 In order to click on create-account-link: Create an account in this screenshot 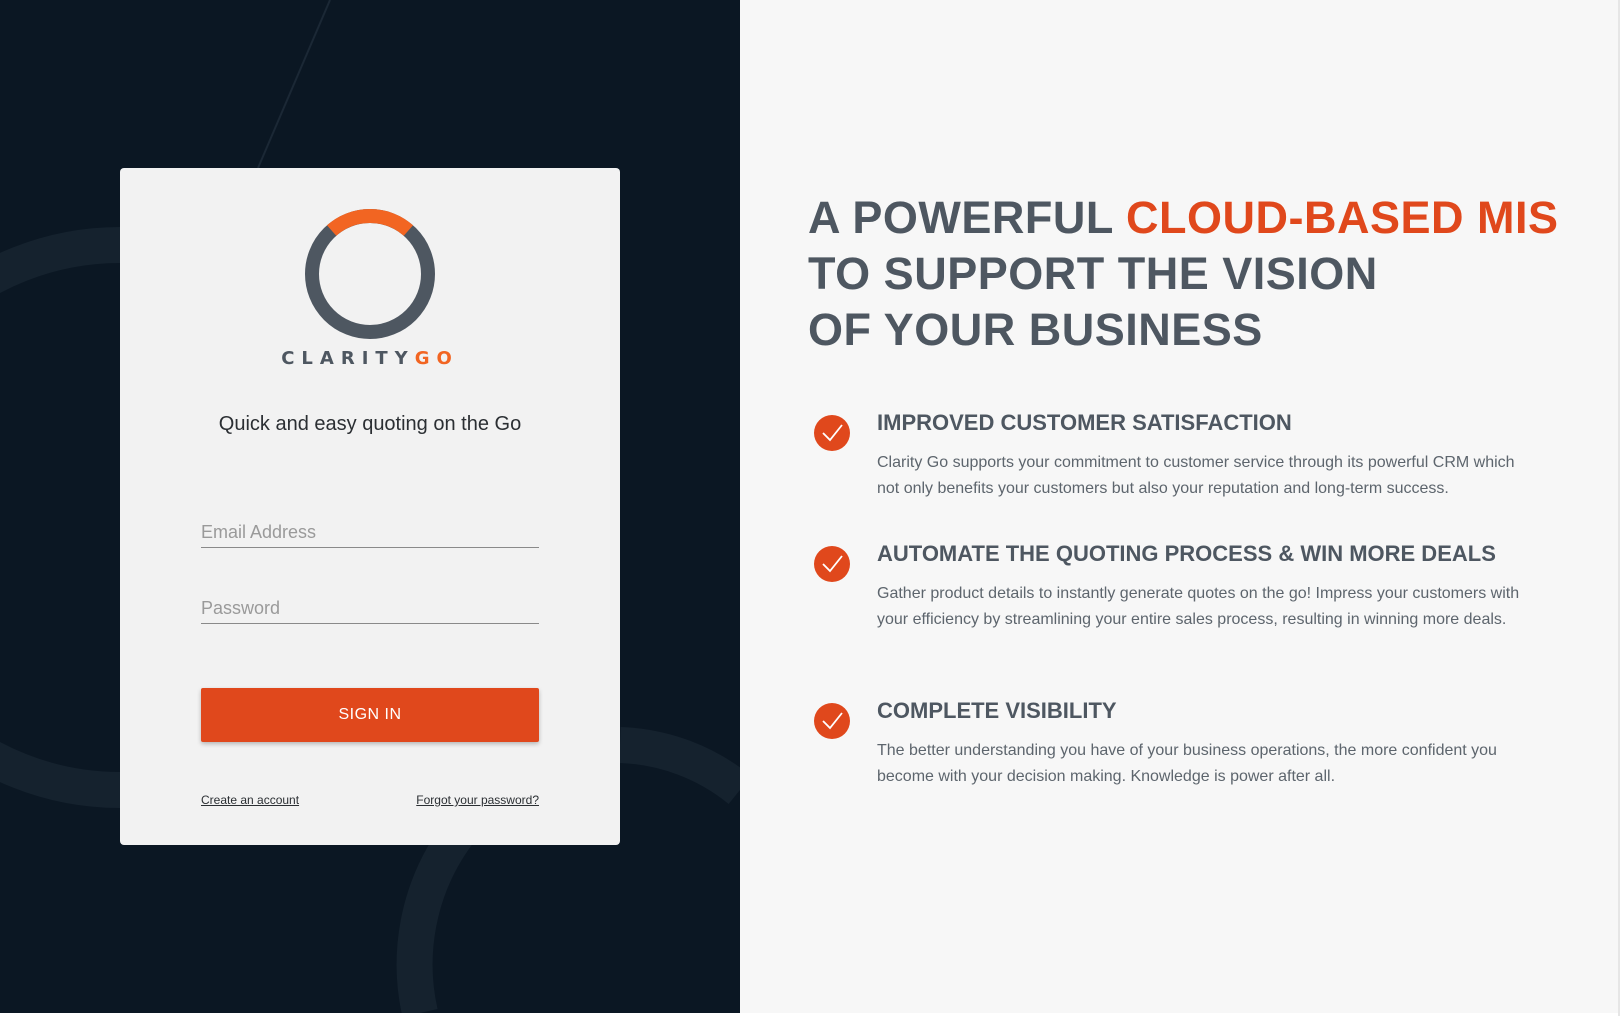, I will do `click(250, 800)`.